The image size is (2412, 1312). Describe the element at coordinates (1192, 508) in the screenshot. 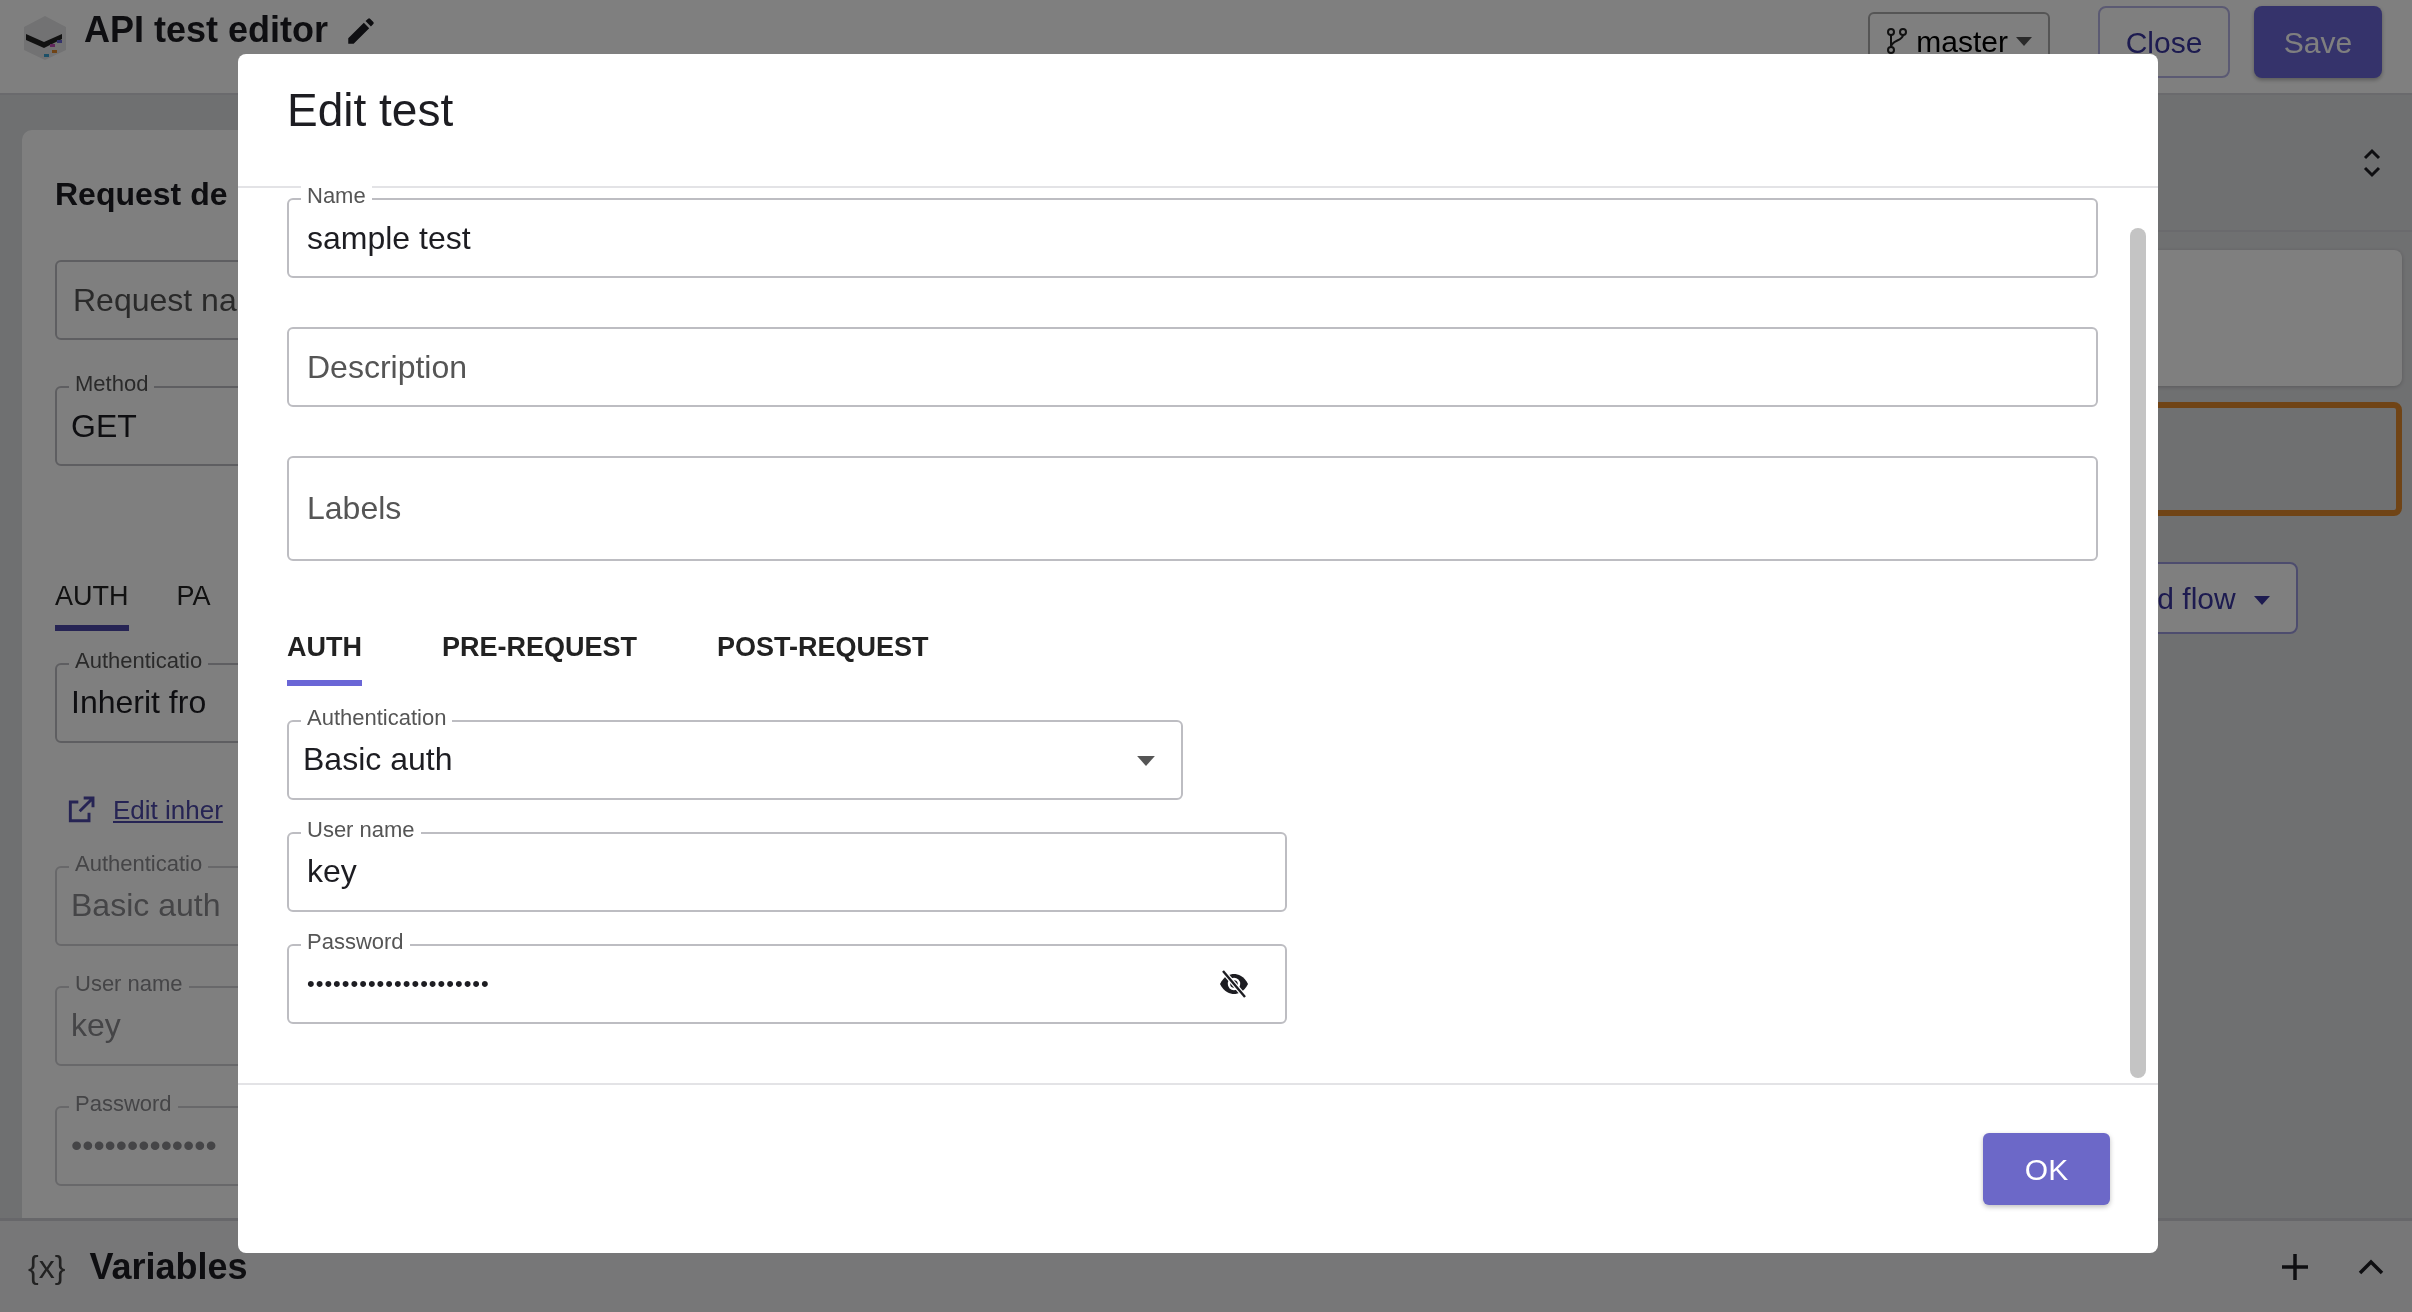

I see `labels-field: Labels` at that location.